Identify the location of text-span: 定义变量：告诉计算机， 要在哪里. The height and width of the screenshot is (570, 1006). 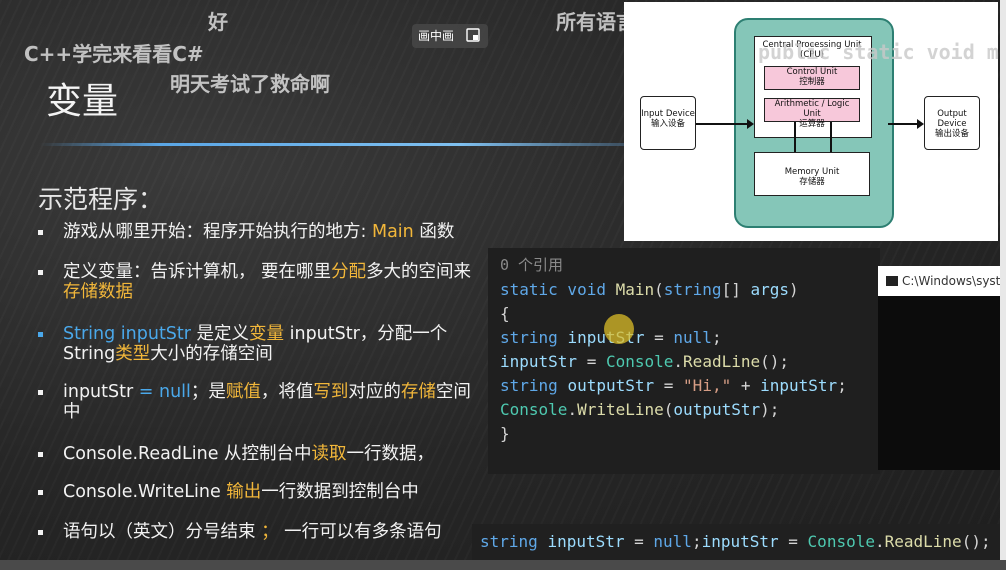
(197, 272).